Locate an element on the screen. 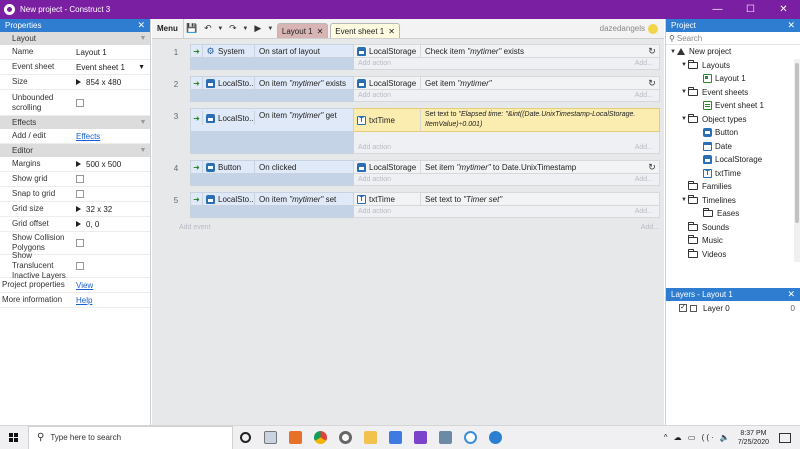 The height and width of the screenshot is (449, 800). grid-size-field: 32 x 32 is located at coordinates (111, 209).